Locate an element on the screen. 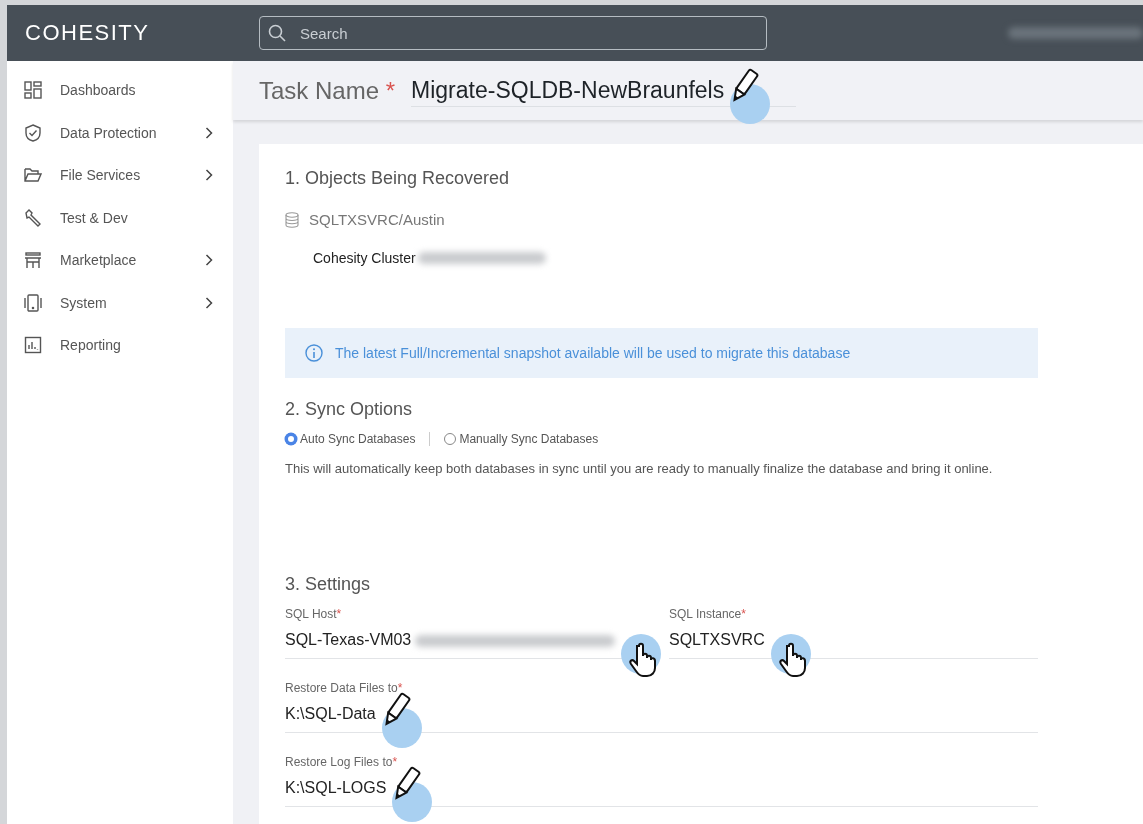 The width and height of the screenshot is (1143, 824). nav-item: Dashboards is located at coordinates (120, 90).